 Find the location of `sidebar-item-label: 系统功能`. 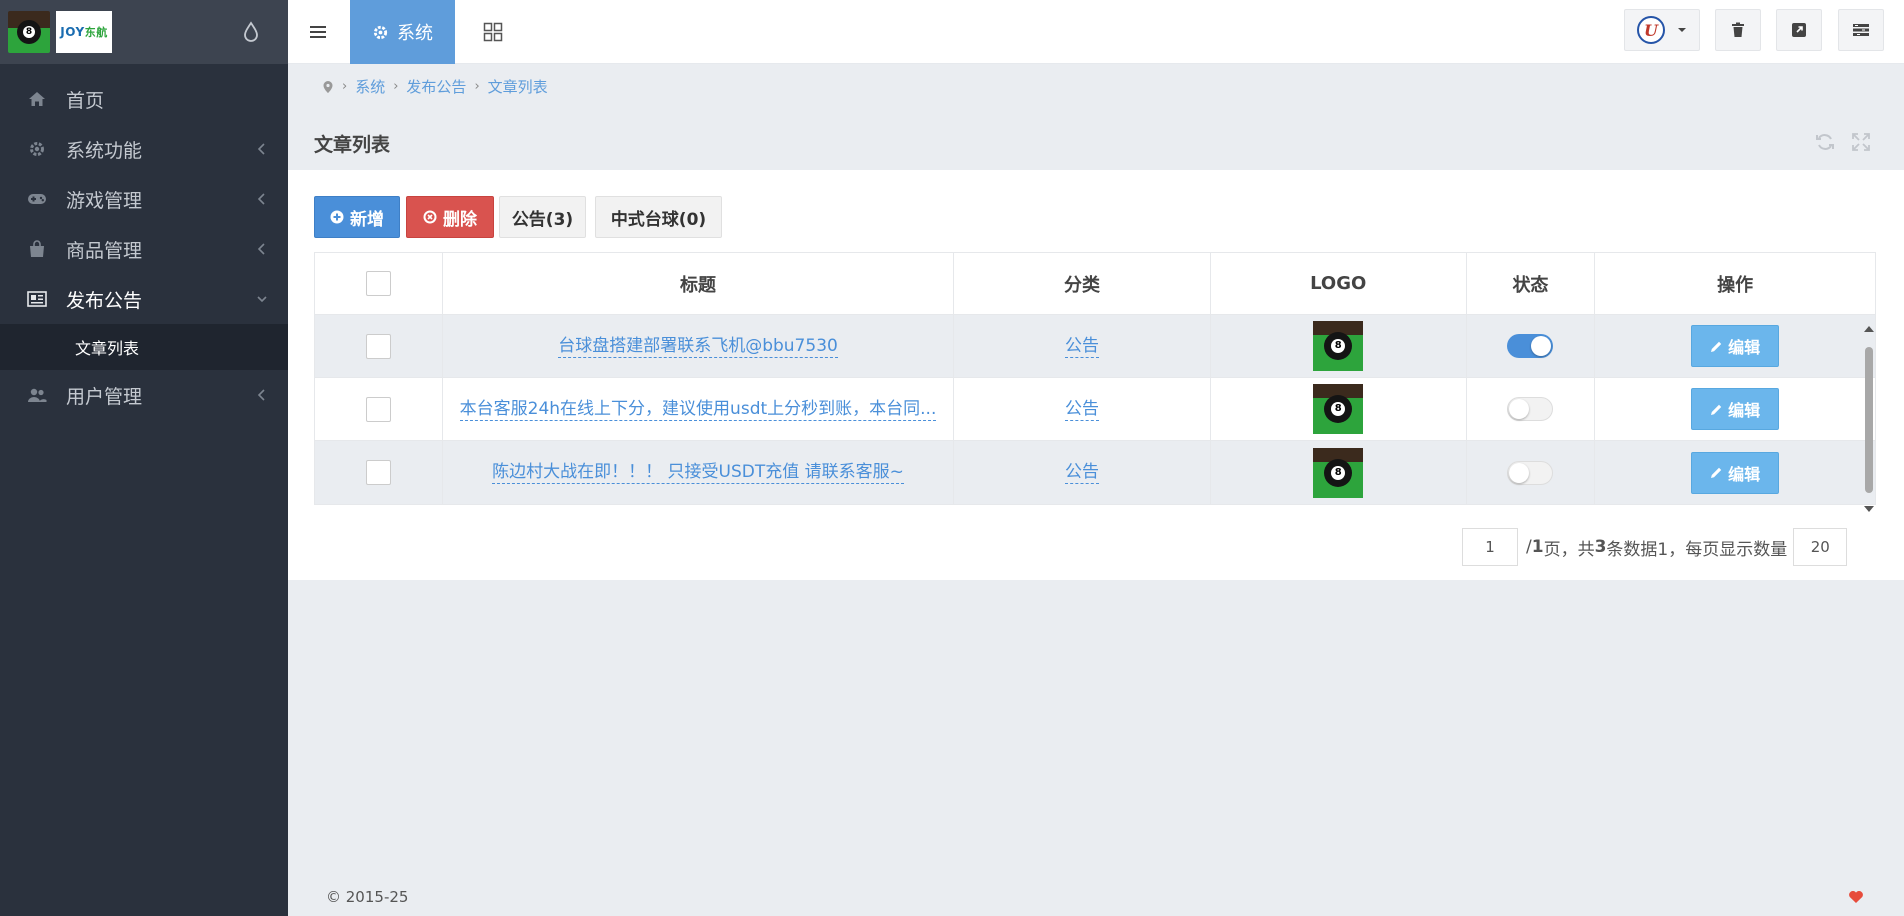

sidebar-item-label: 系统功能 is located at coordinates (104, 150).